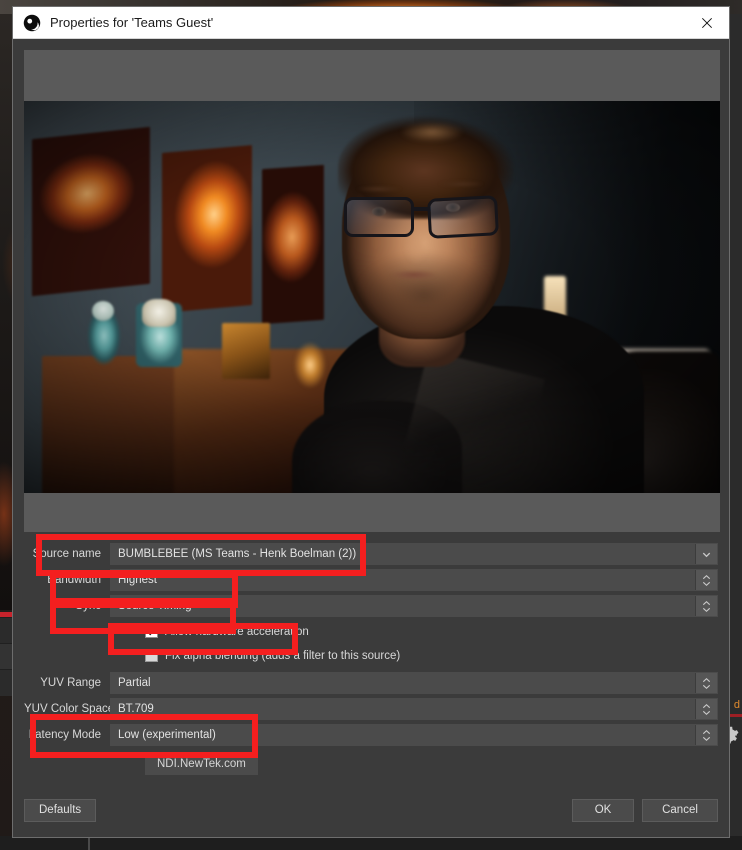  I want to click on latency-mode-value: Low (experimental), so click(167, 735).